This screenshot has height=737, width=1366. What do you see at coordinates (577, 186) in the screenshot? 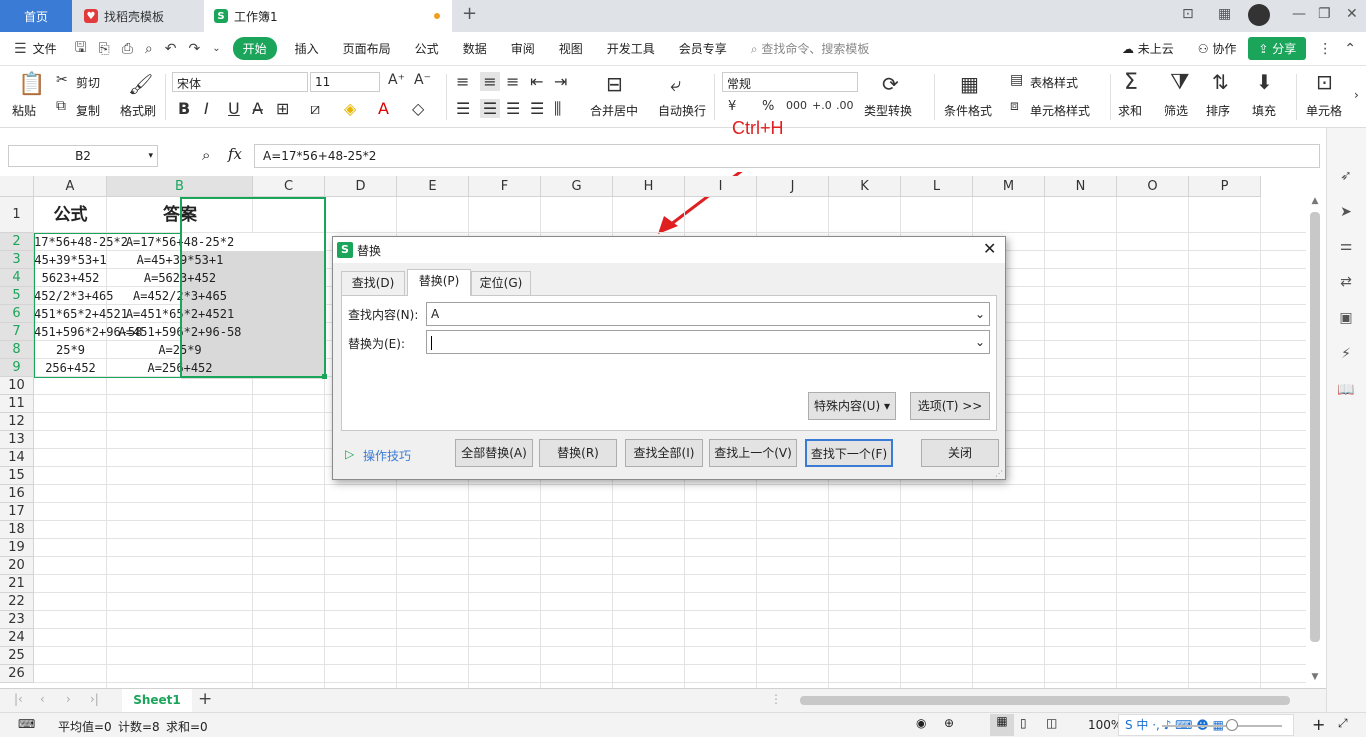
I see `column-header-g: G` at bounding box center [577, 186].